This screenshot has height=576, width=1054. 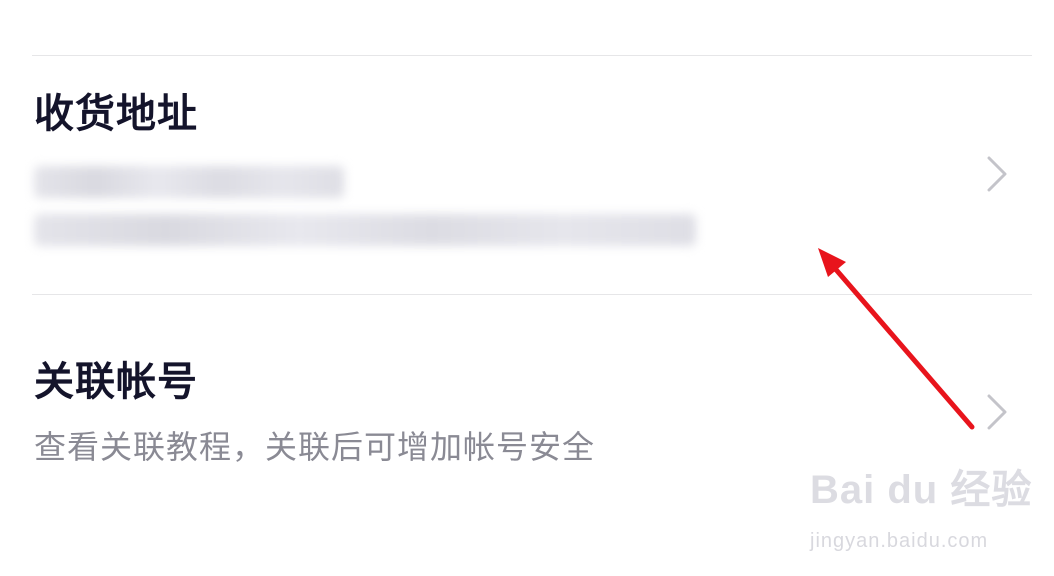 What do you see at coordinates (921, 490) in the screenshot?
I see `watermark-logo: Bai du 经验` at bounding box center [921, 490].